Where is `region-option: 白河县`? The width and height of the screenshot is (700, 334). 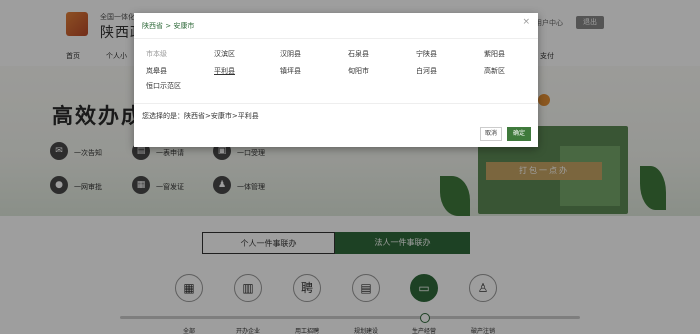 region-option: 白河县 is located at coordinates (426, 71).